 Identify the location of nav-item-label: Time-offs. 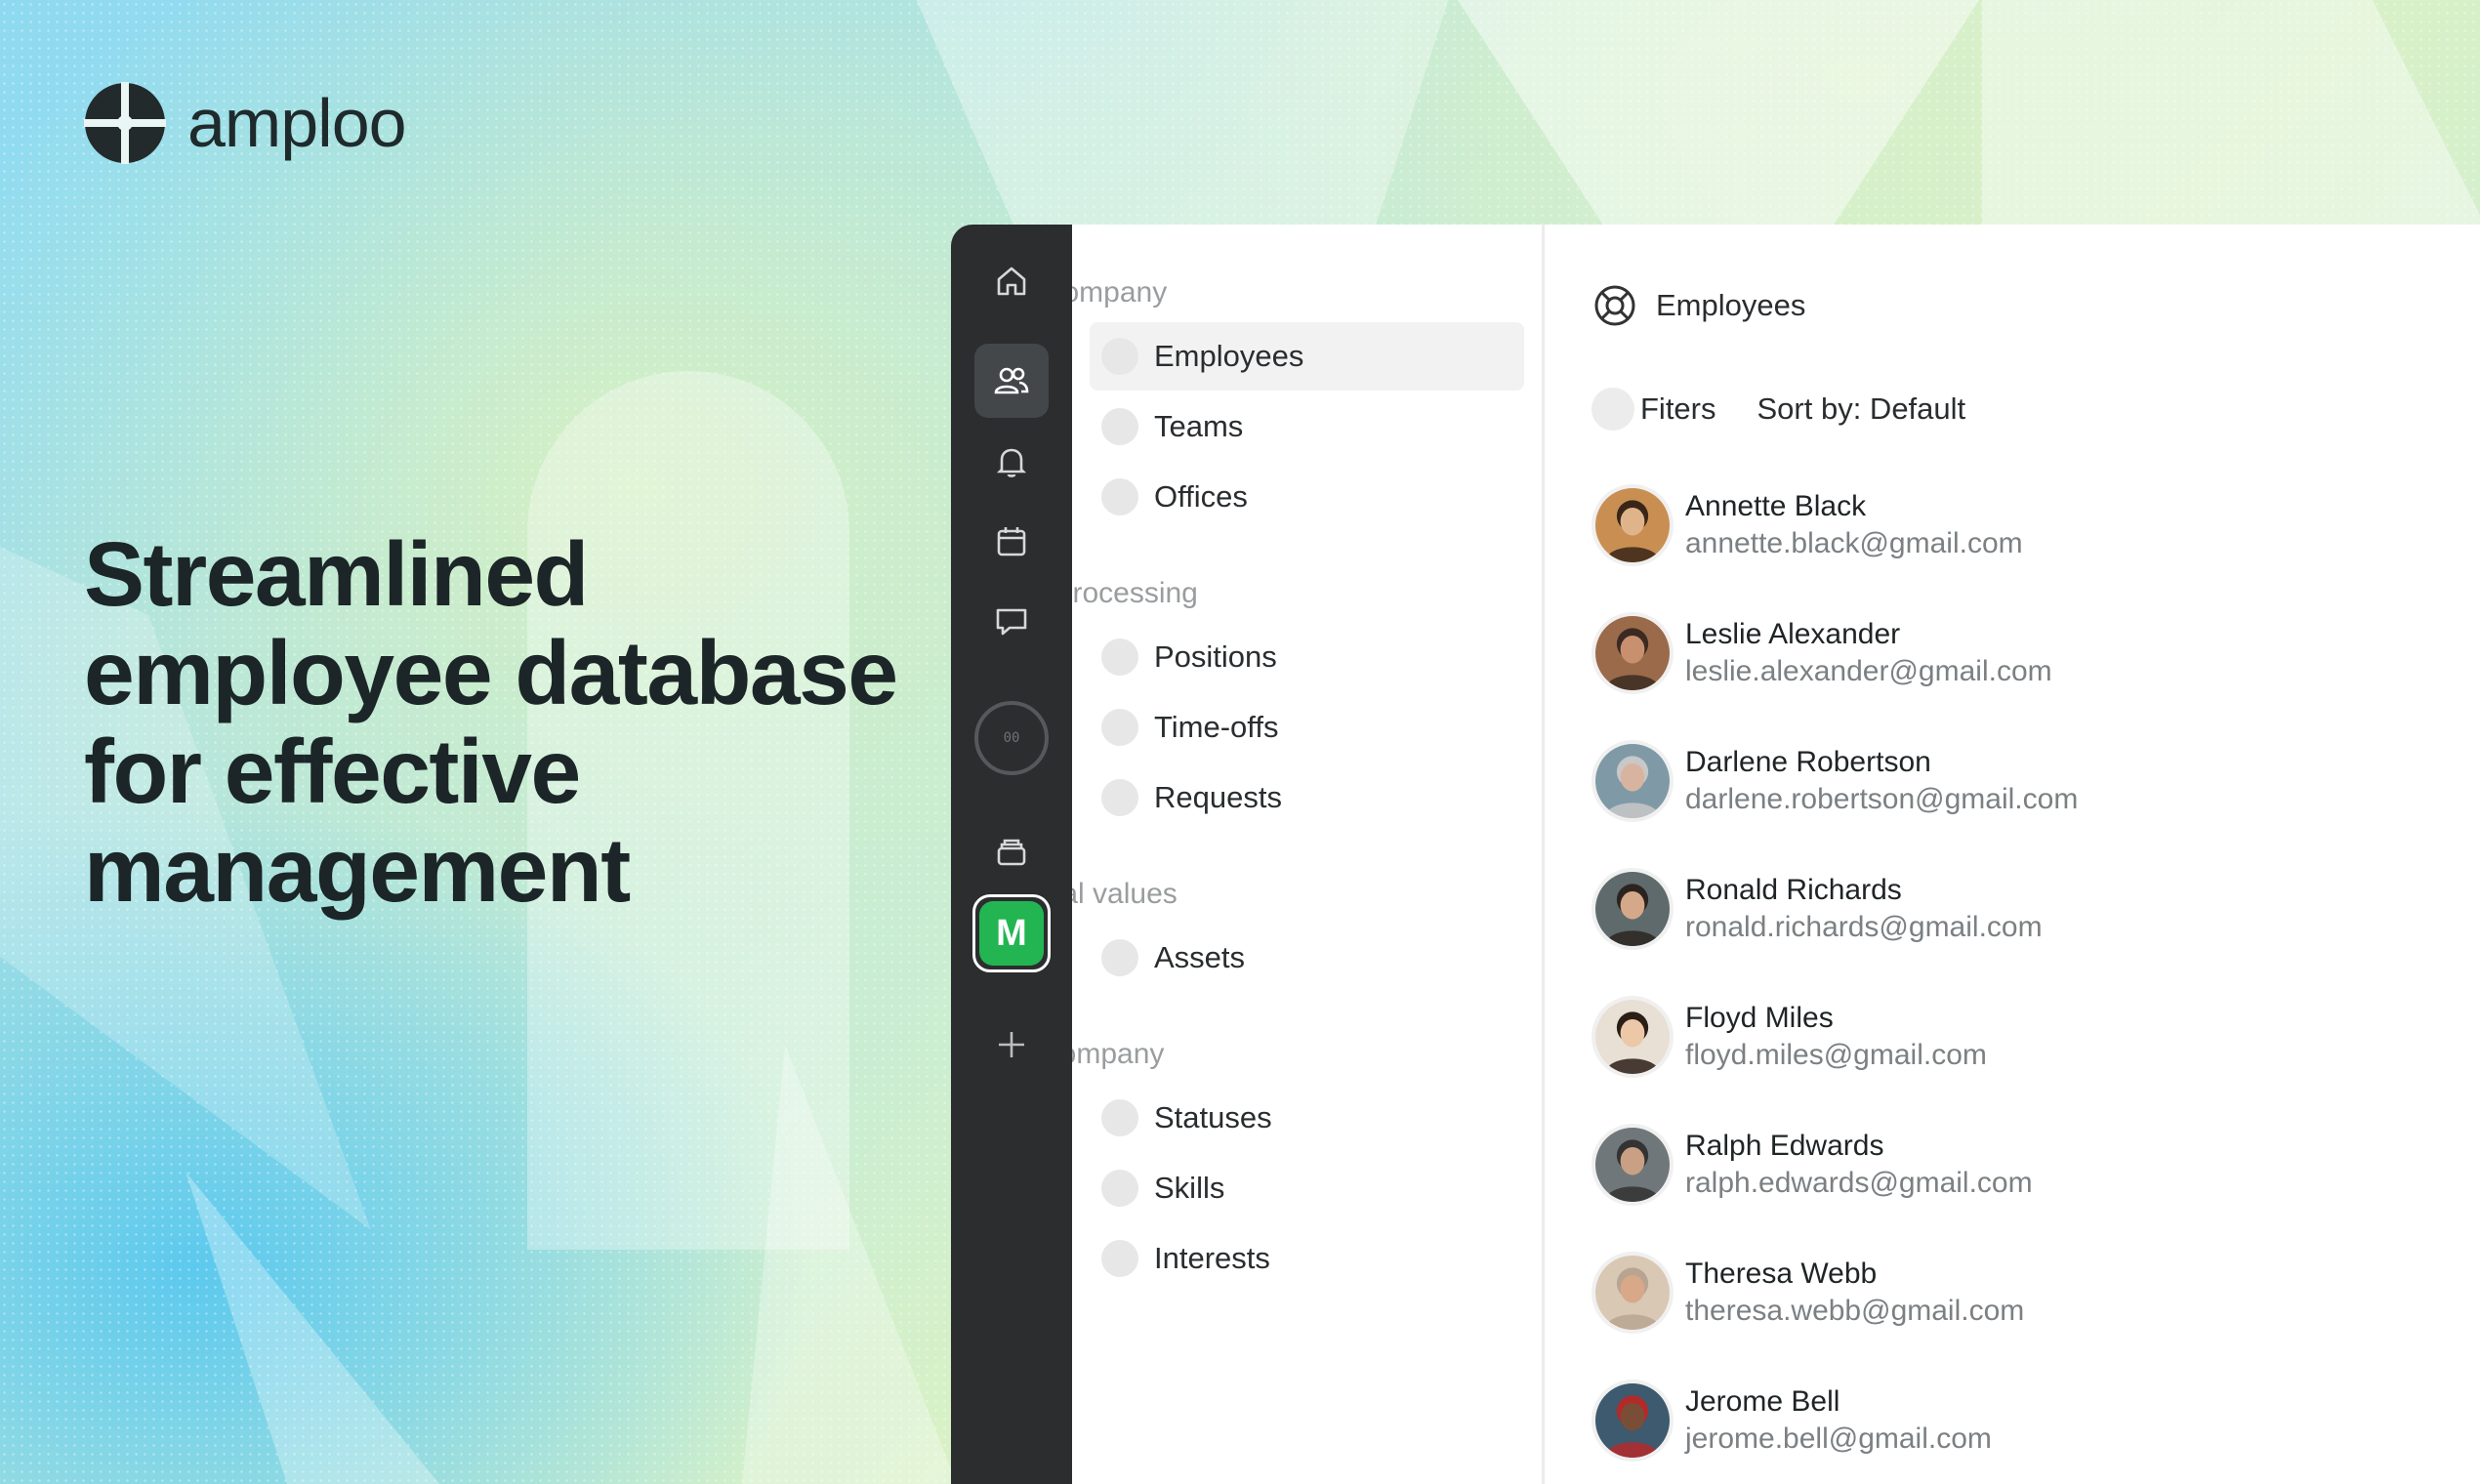
(1216, 727).